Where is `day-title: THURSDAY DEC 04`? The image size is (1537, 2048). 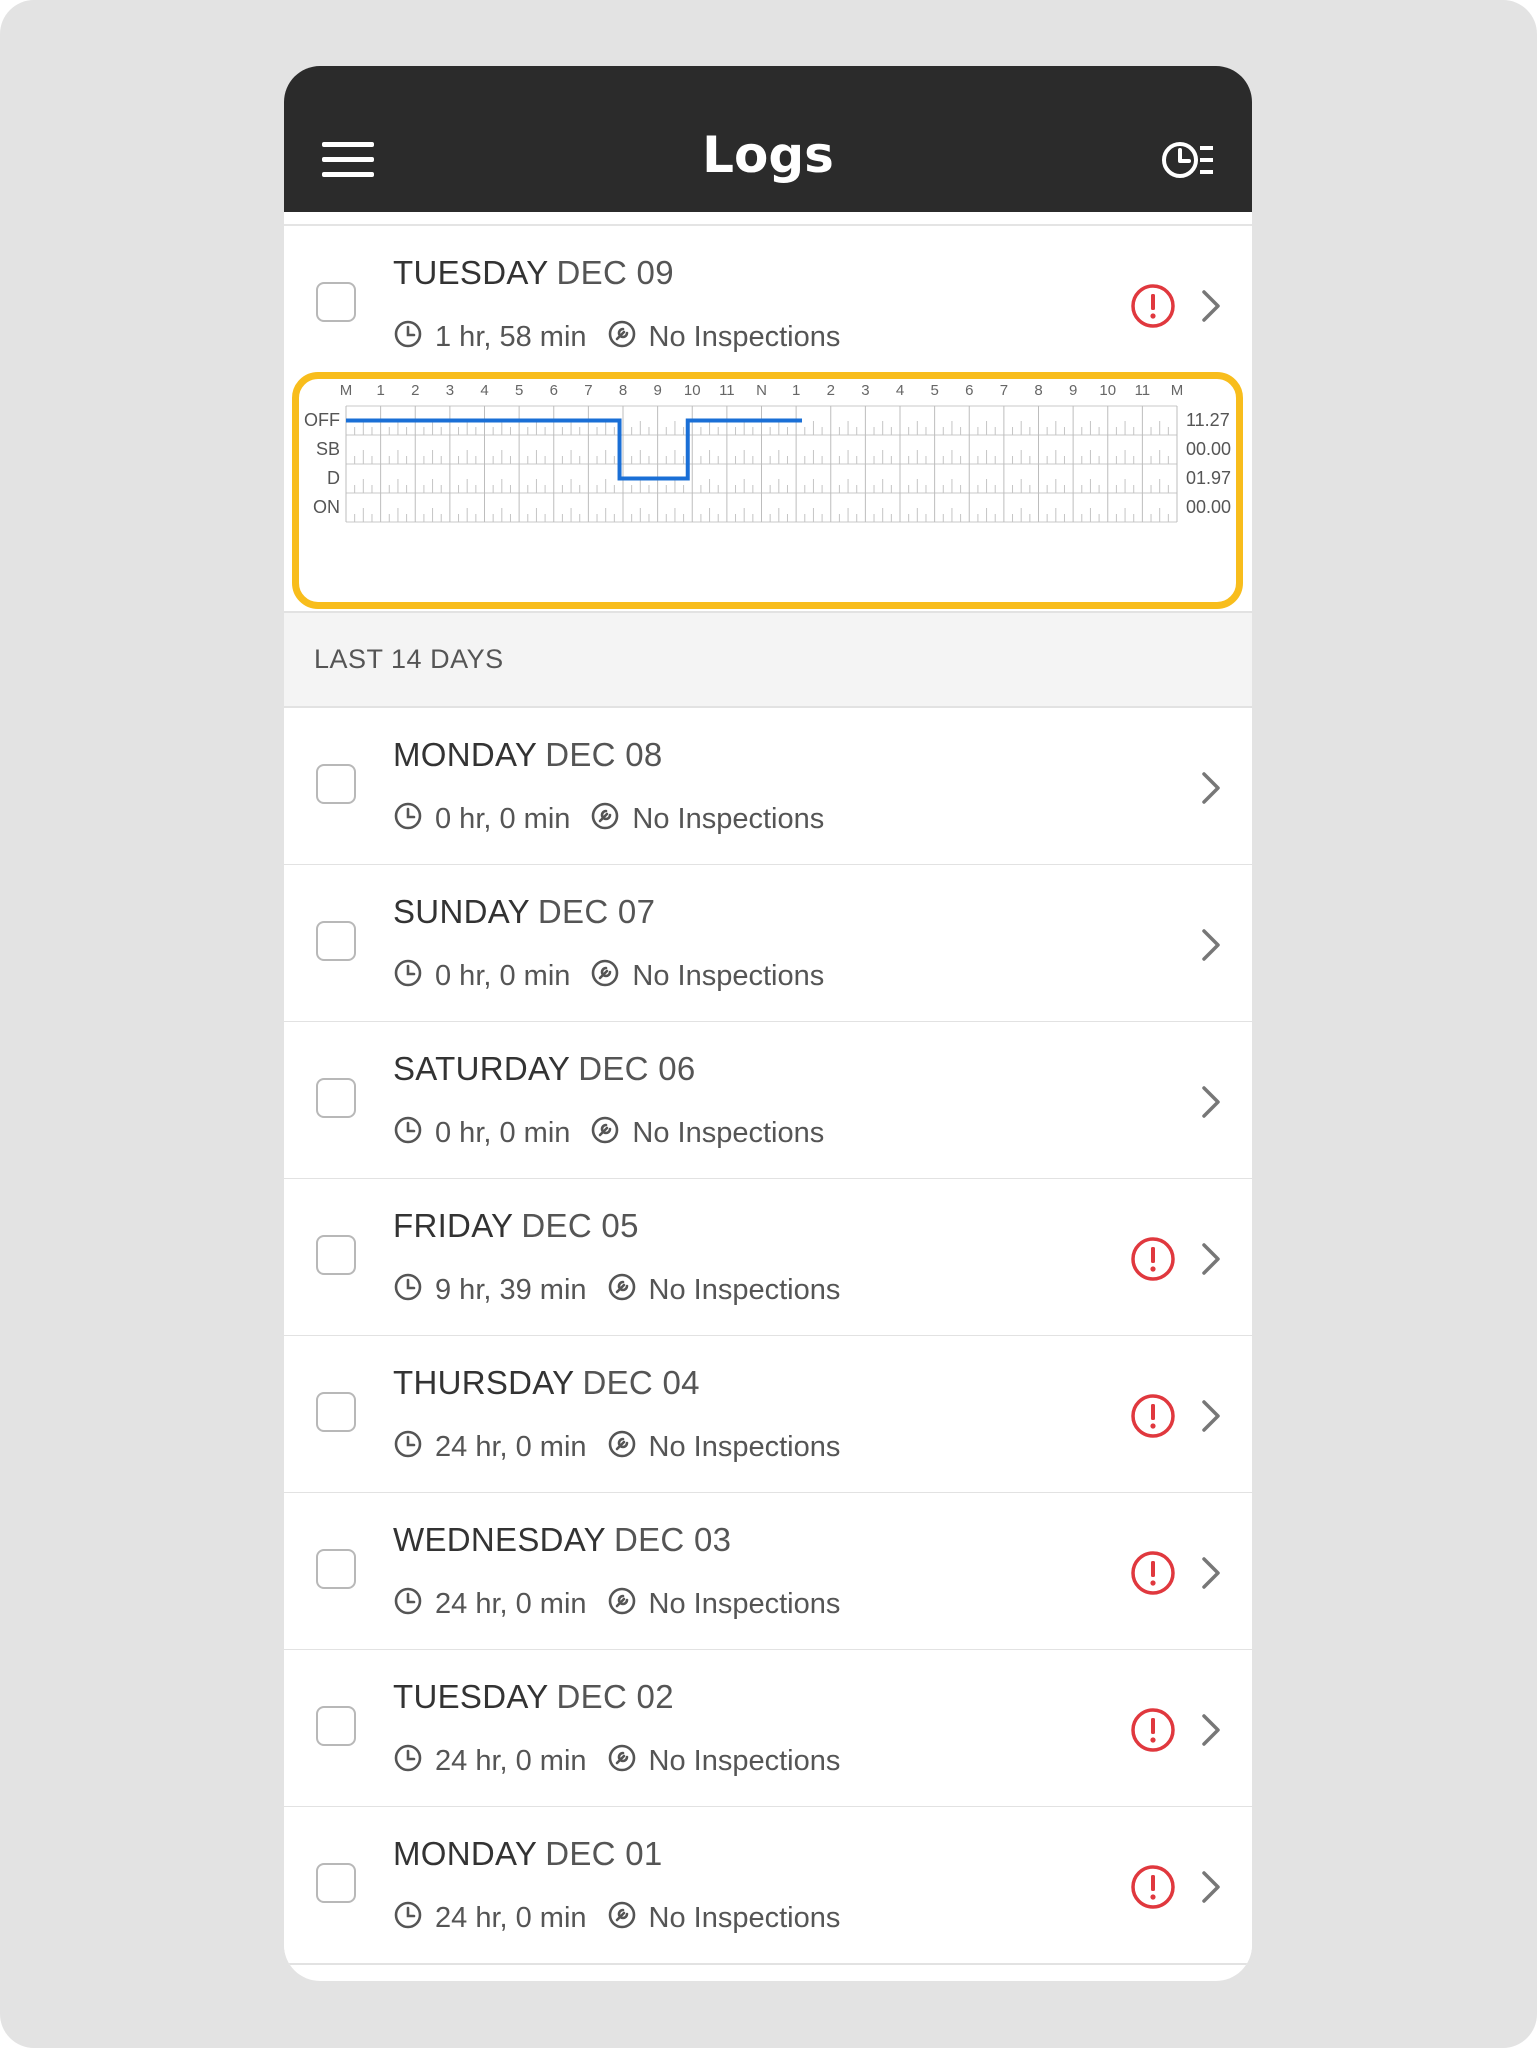 day-title: THURSDAY DEC 04 is located at coordinates (546, 1383).